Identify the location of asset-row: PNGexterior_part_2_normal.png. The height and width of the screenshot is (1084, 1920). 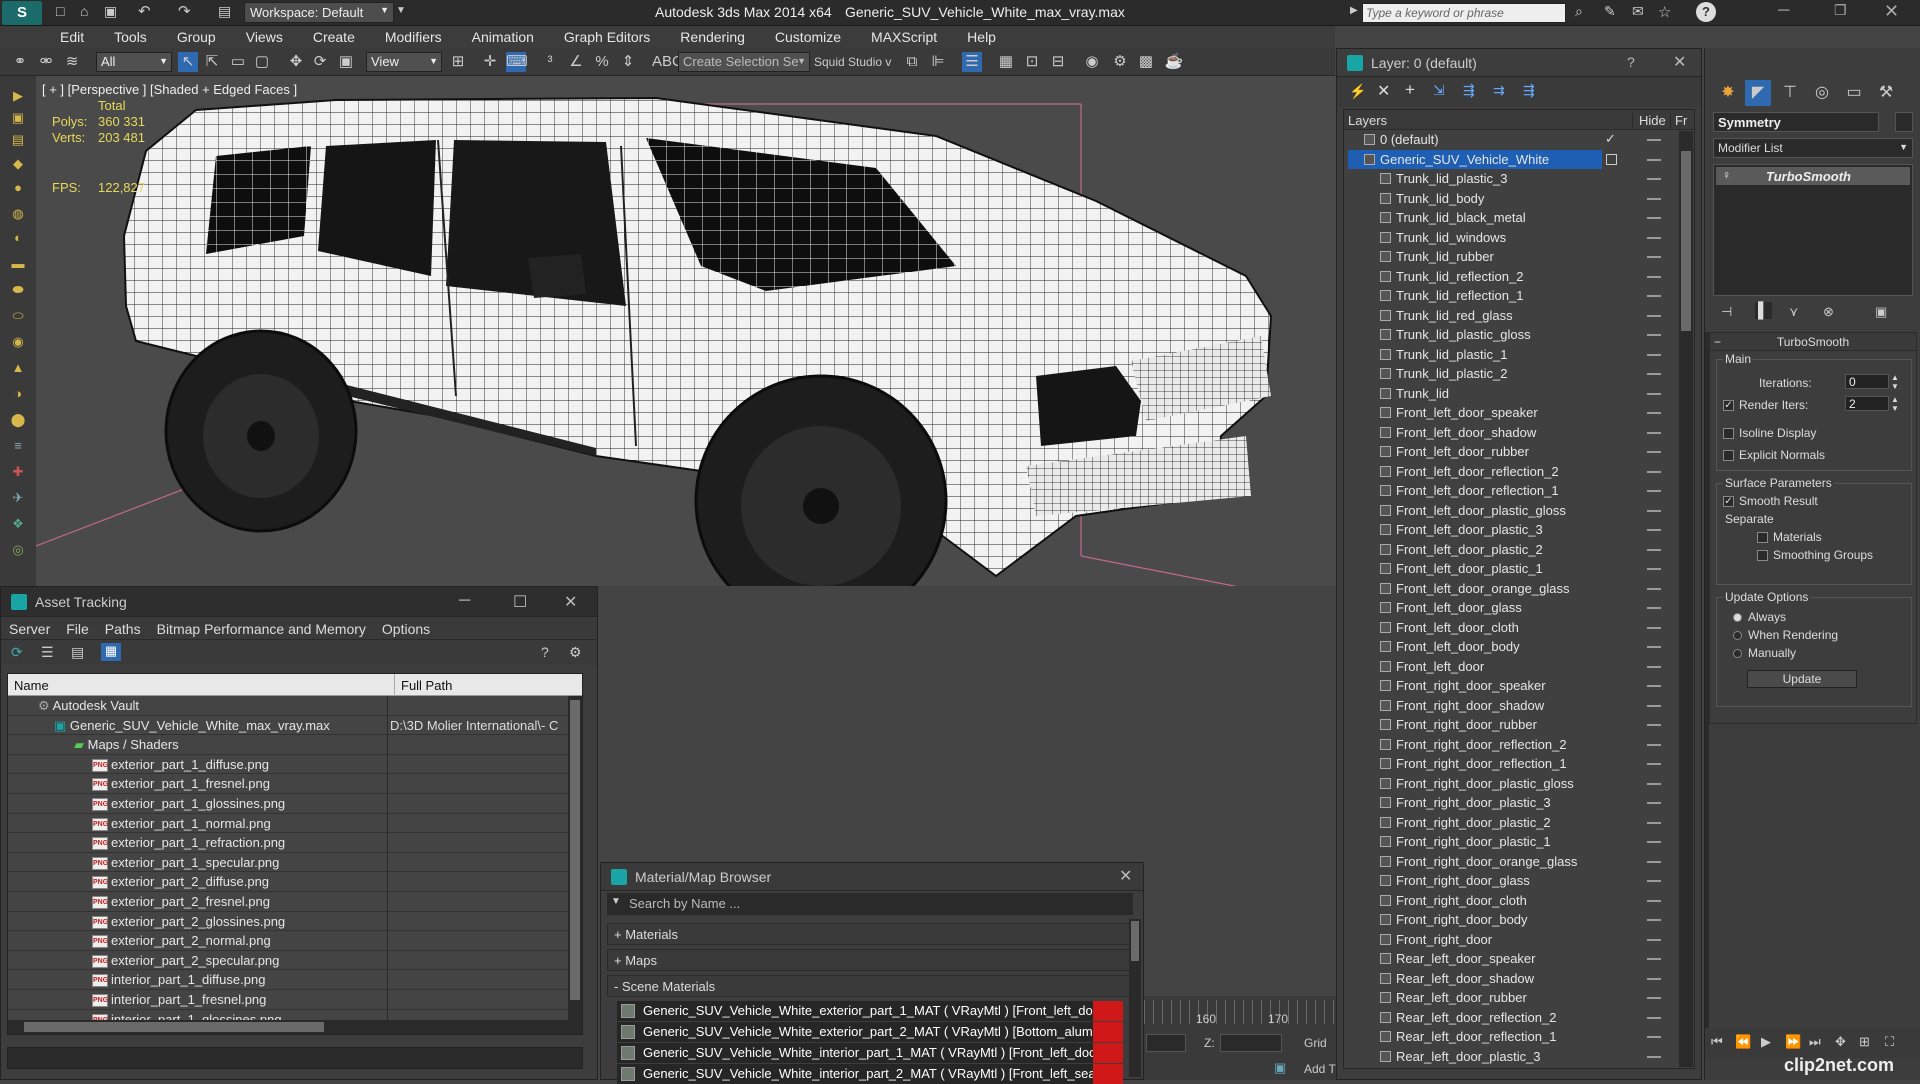
(295, 941).